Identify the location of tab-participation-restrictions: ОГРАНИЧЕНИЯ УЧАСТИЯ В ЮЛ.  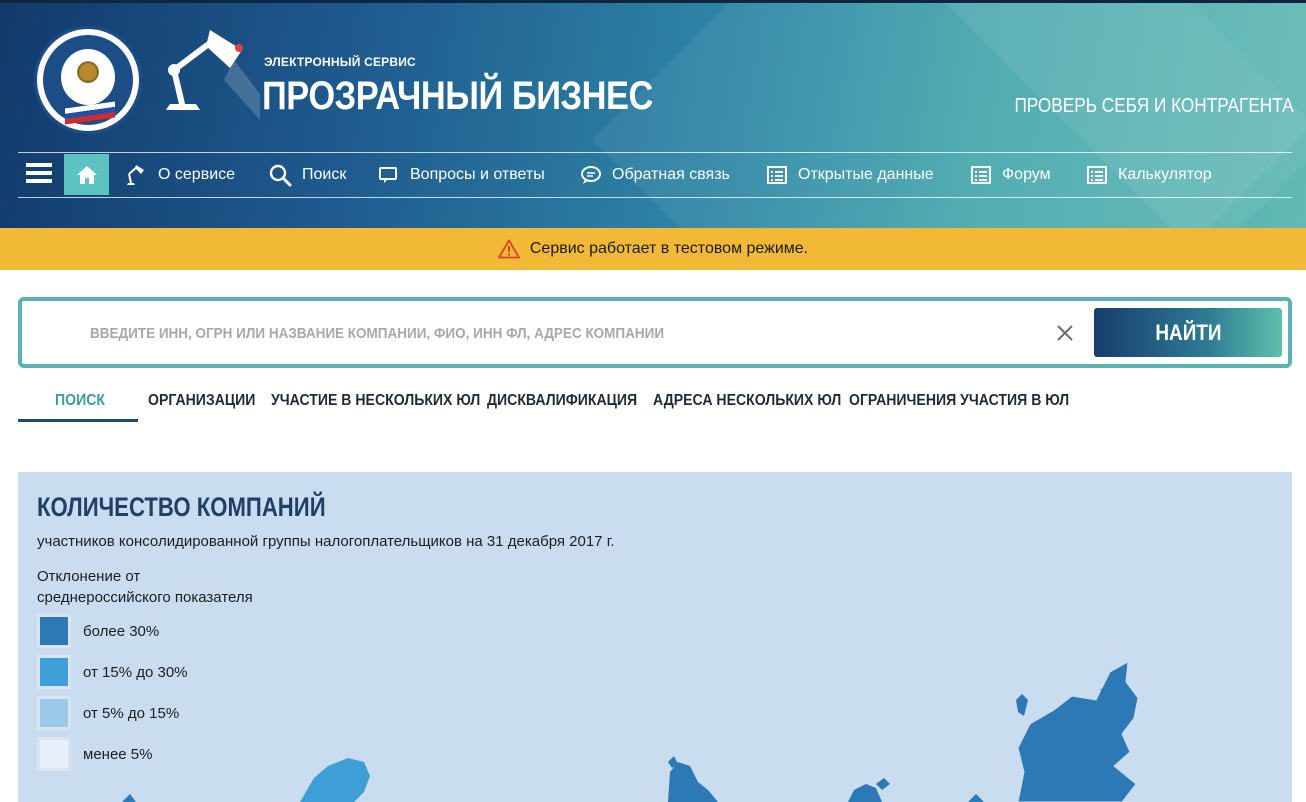
(959, 402).